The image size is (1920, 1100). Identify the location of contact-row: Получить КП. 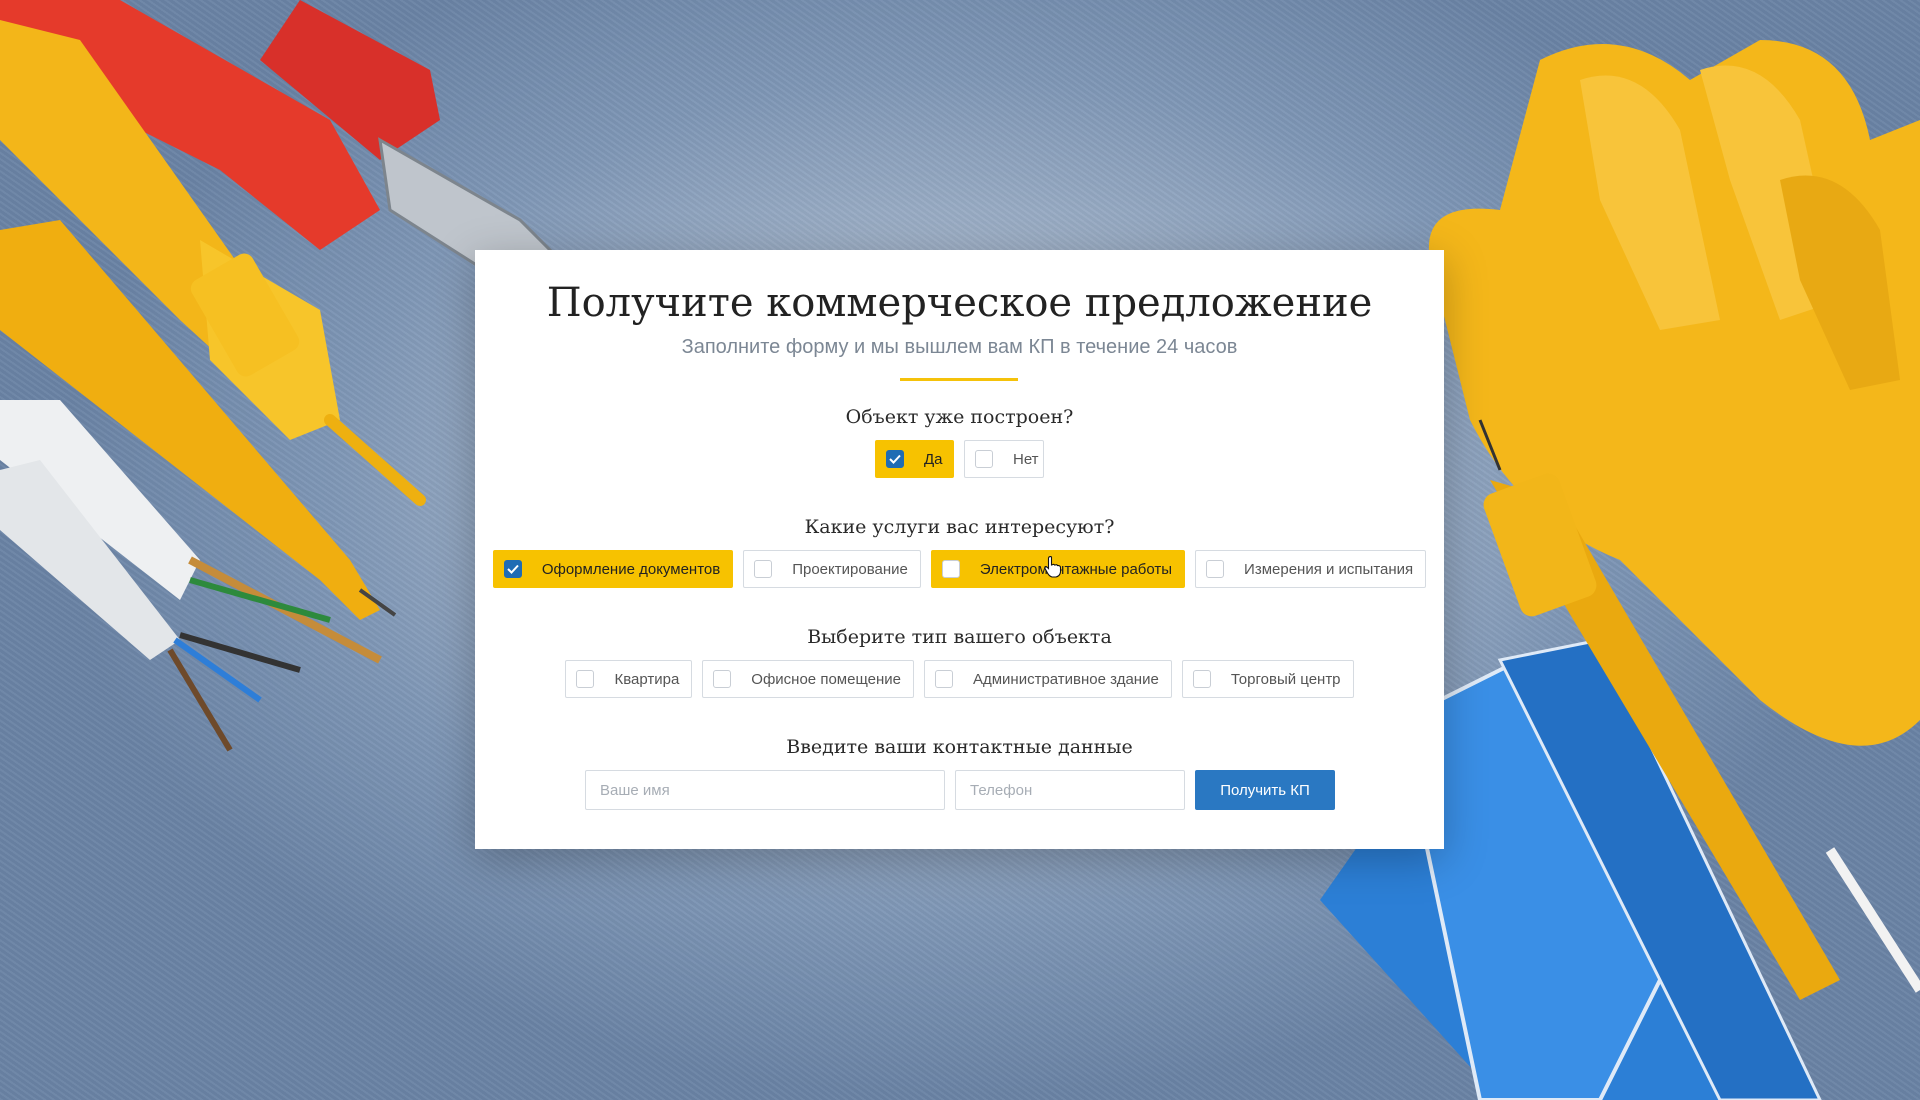
(960, 790).